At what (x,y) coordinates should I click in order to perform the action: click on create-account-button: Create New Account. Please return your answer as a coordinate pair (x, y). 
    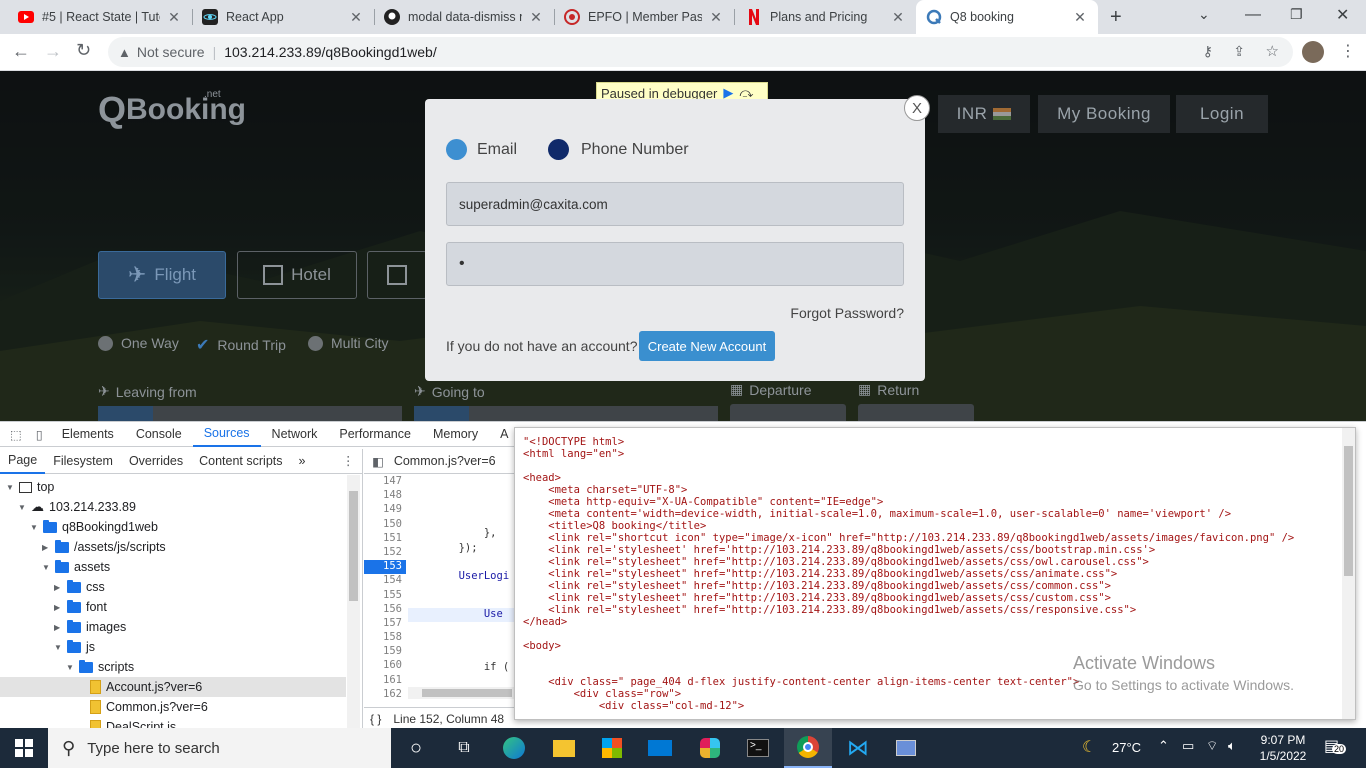
    Looking at the image, I should click on (707, 346).